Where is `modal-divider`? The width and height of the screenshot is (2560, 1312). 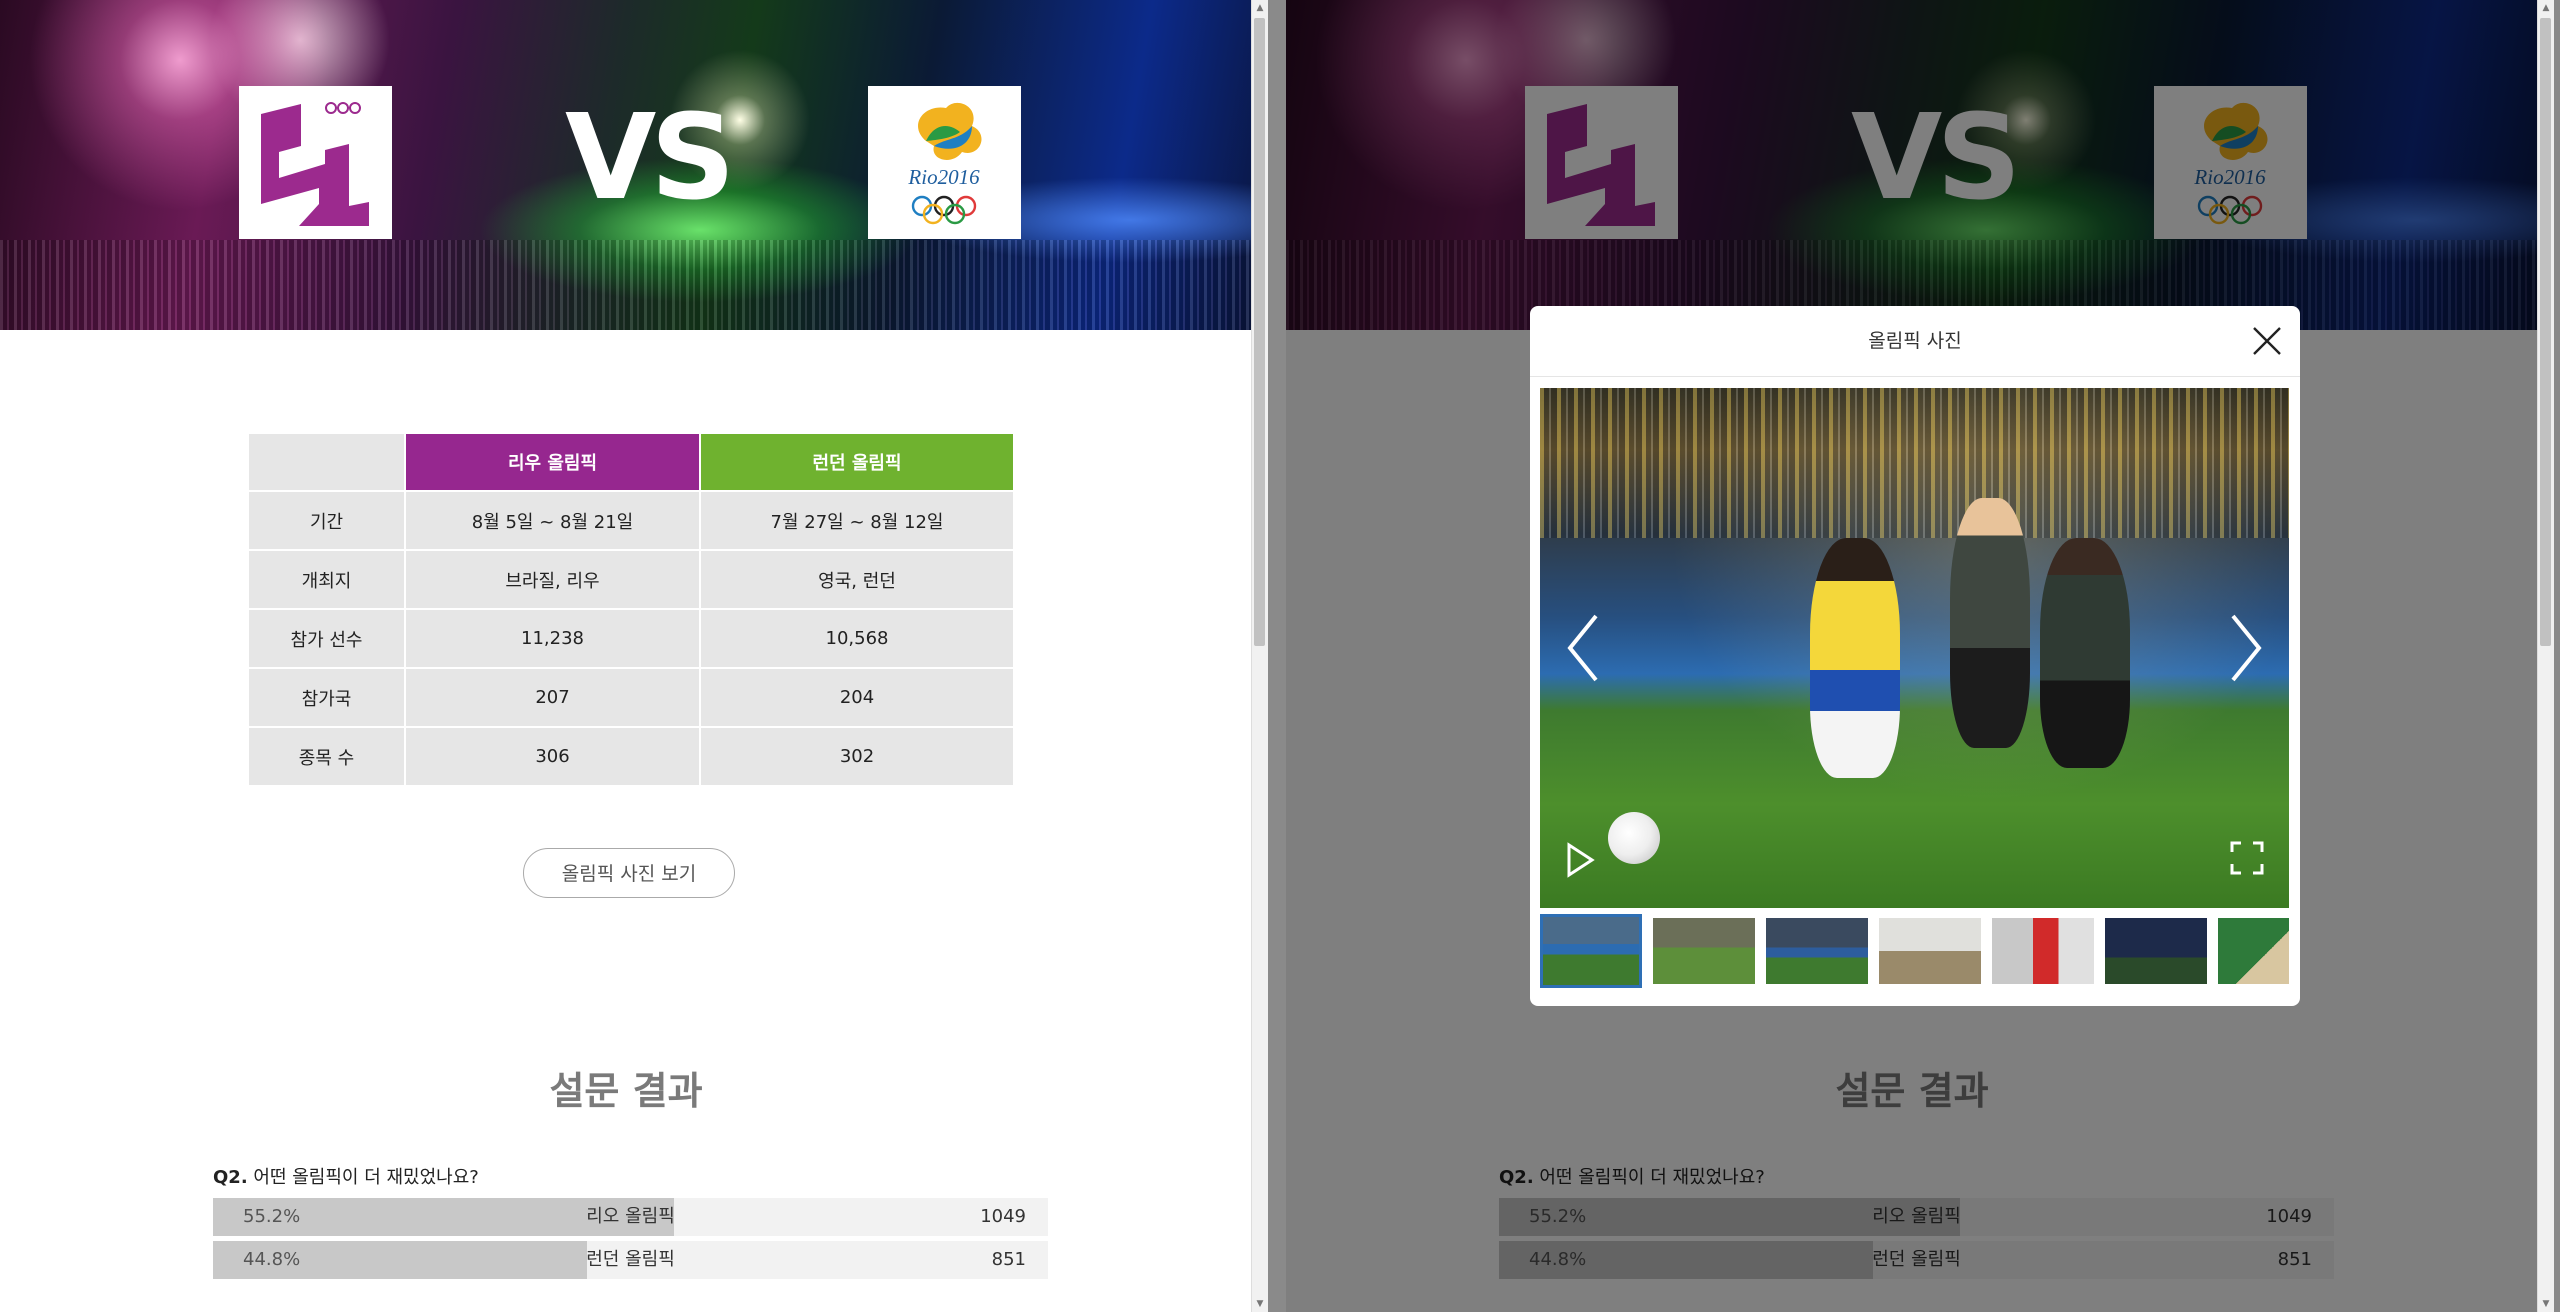
modal-divider is located at coordinates (1915, 376).